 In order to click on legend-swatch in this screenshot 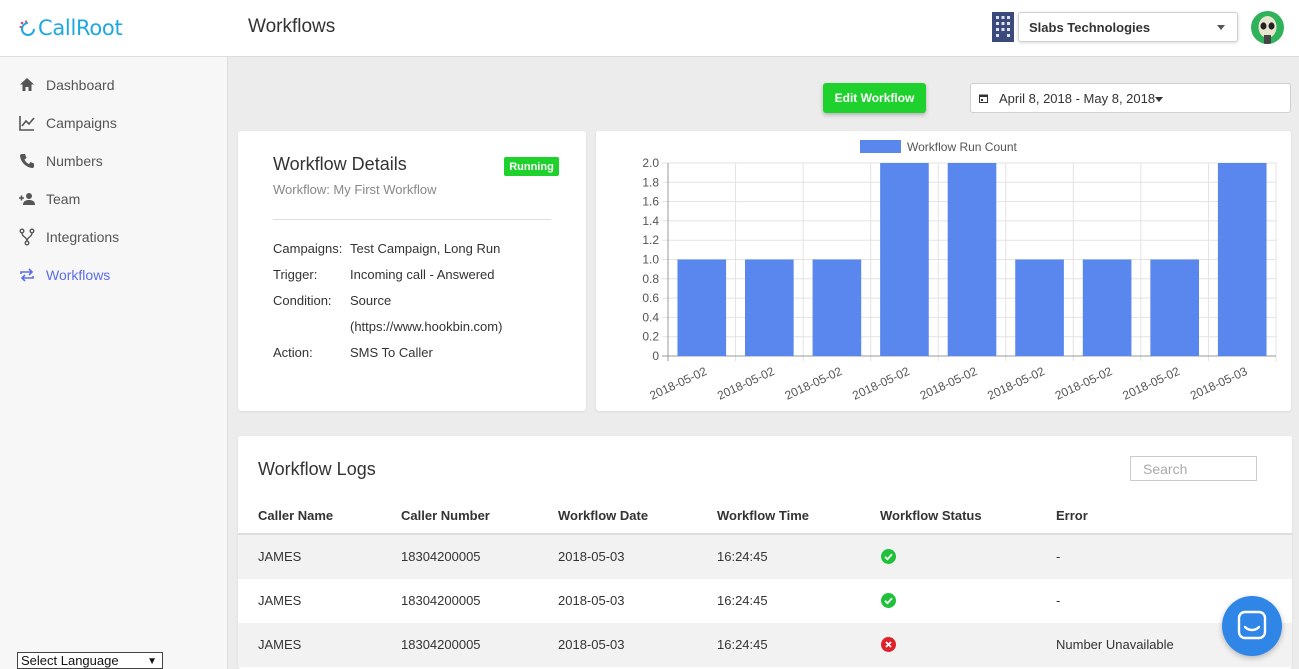, I will do `click(880, 146)`.